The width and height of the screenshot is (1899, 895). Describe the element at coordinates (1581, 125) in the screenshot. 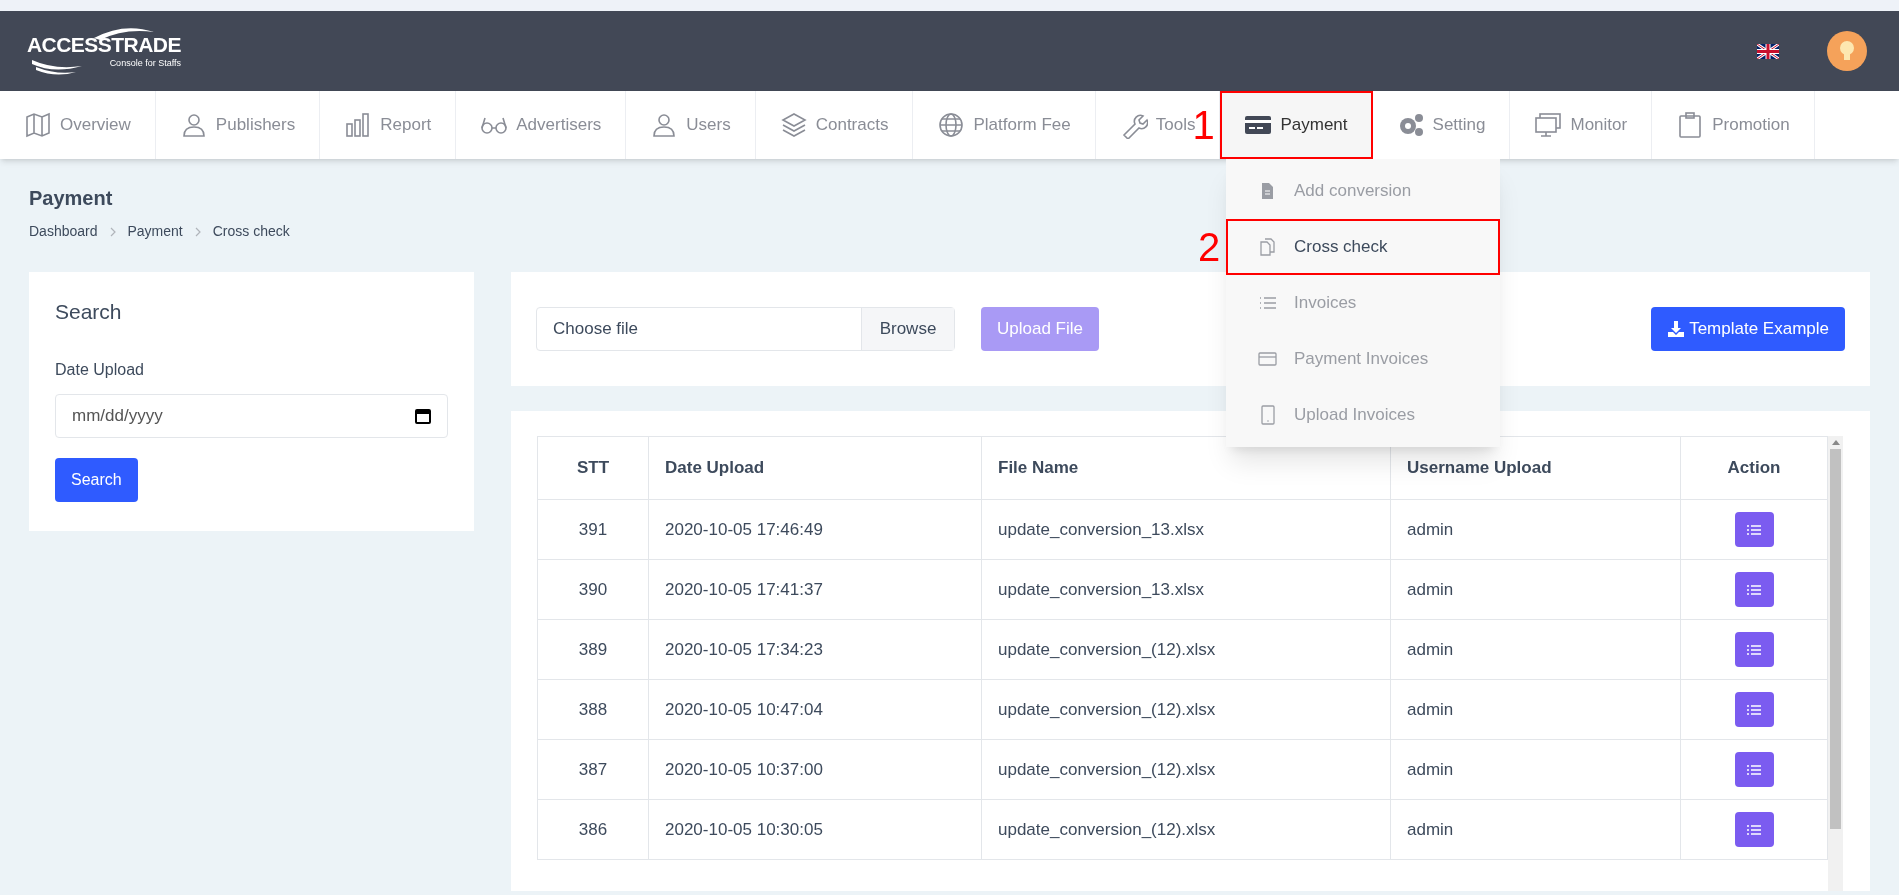

I see `nav-tab: Monitor` at that location.